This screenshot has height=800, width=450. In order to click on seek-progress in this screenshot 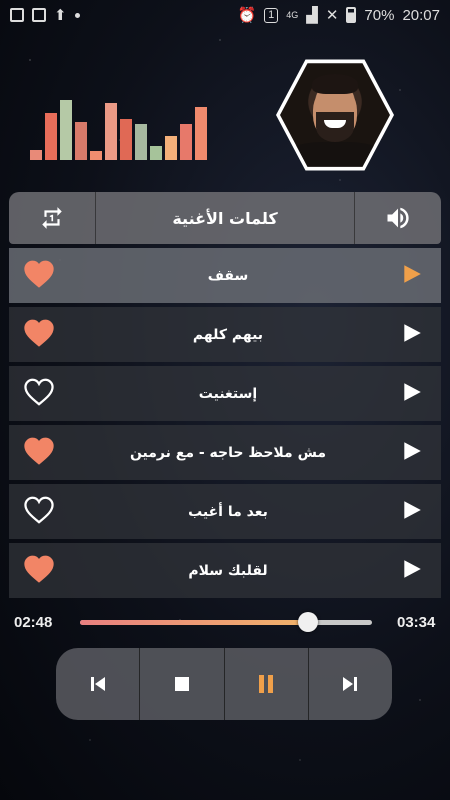, I will do `click(194, 622)`.